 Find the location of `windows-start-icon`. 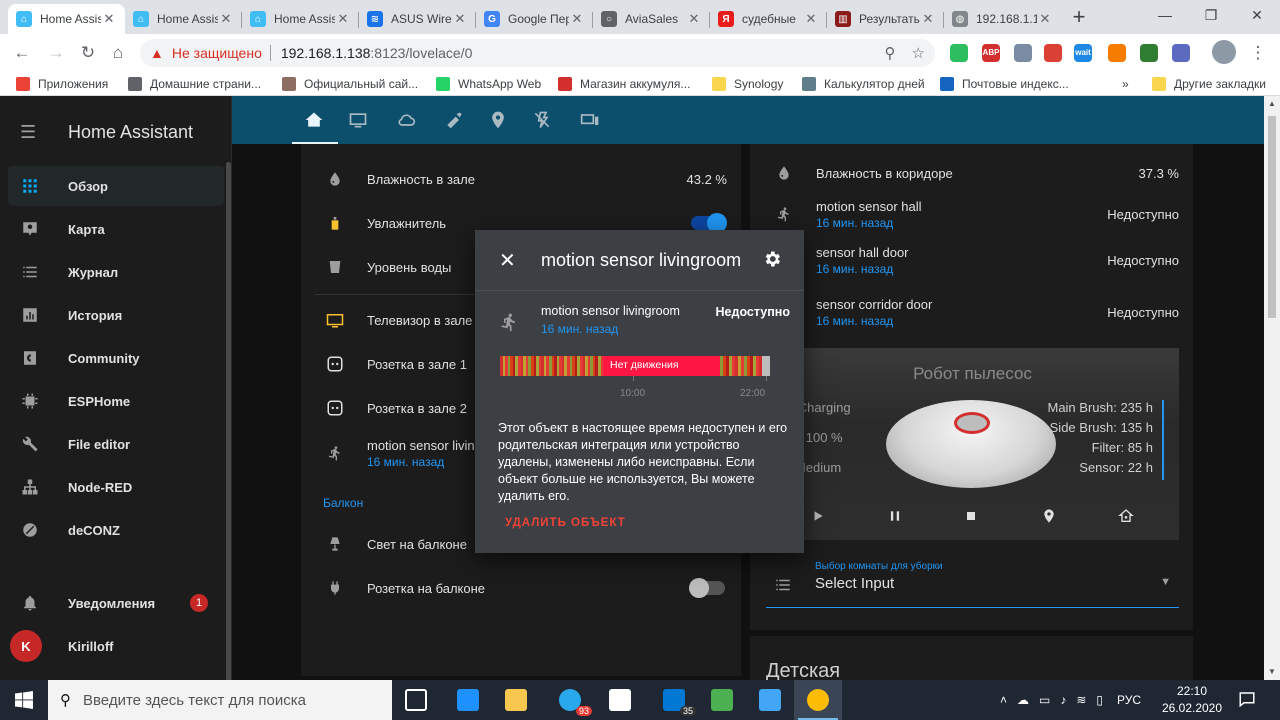

windows-start-icon is located at coordinates (24, 700).